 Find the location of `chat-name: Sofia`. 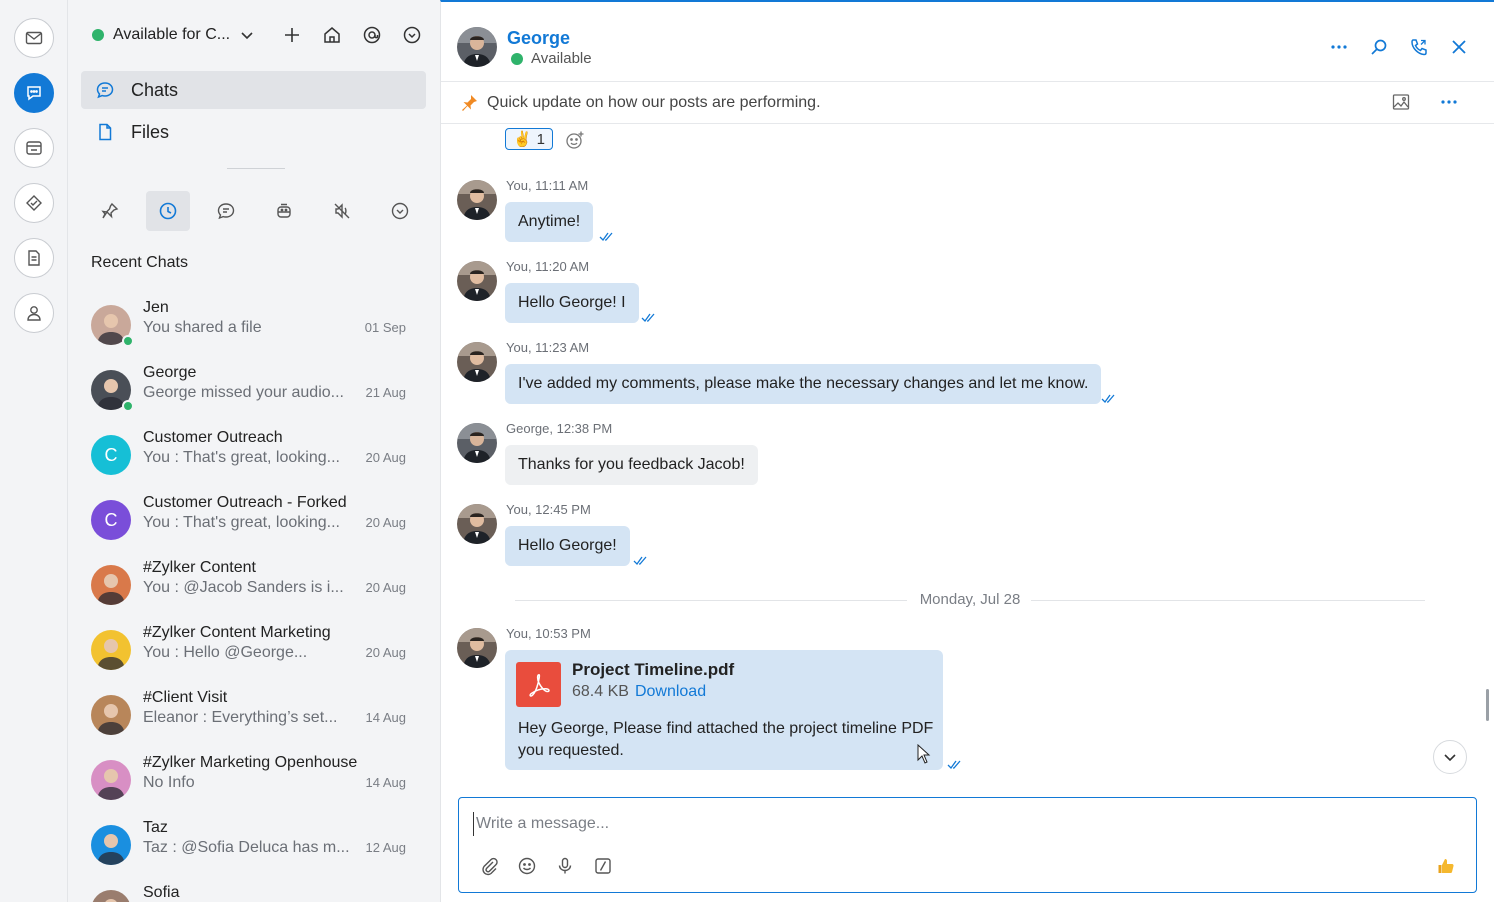

chat-name: Sofia is located at coordinates (161, 892).